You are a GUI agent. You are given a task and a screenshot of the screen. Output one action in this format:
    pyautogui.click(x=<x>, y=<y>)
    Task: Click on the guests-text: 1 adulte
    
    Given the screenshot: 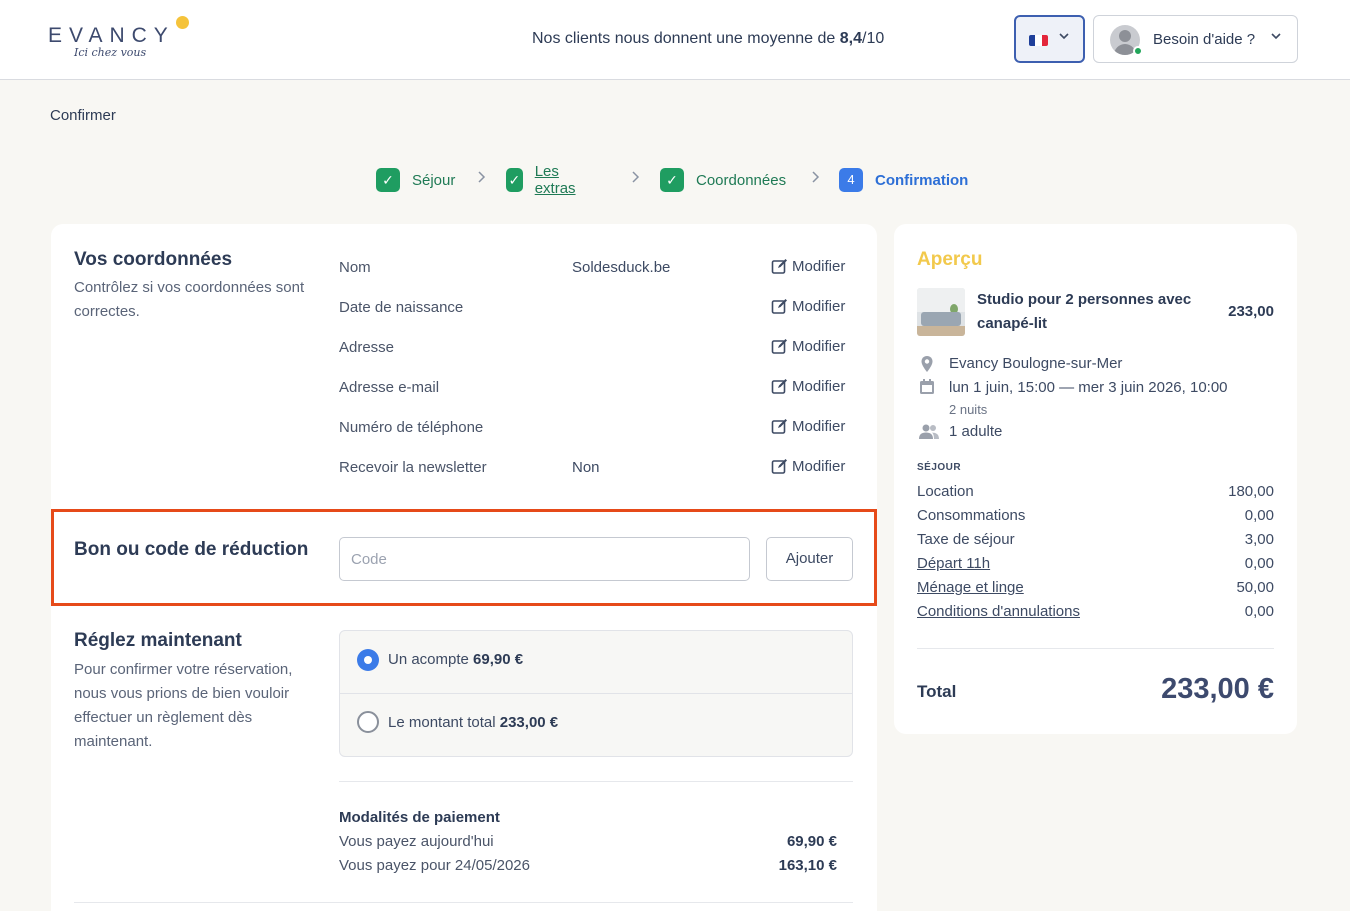 What is the action you would take?
    pyautogui.click(x=976, y=431)
    